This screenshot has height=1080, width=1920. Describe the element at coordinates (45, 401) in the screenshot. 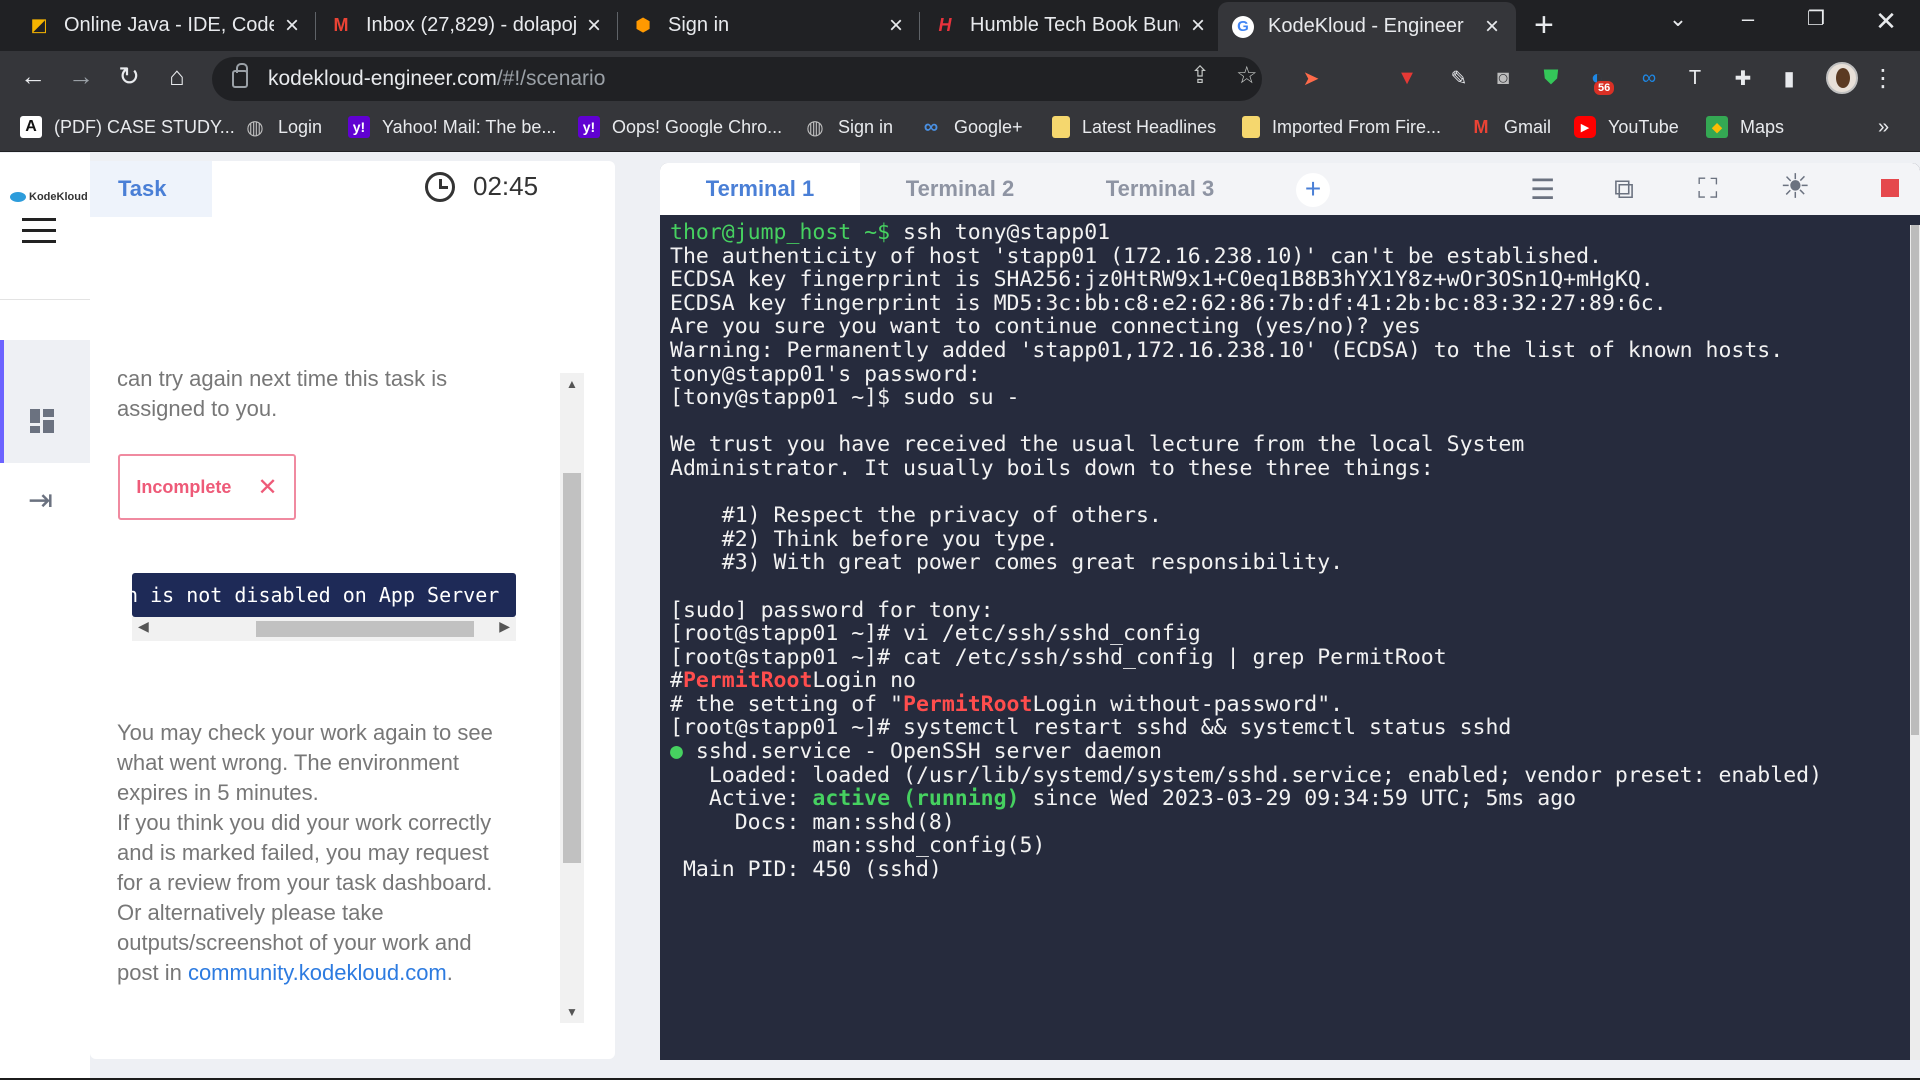

I see `nav-item-dashboard` at that location.